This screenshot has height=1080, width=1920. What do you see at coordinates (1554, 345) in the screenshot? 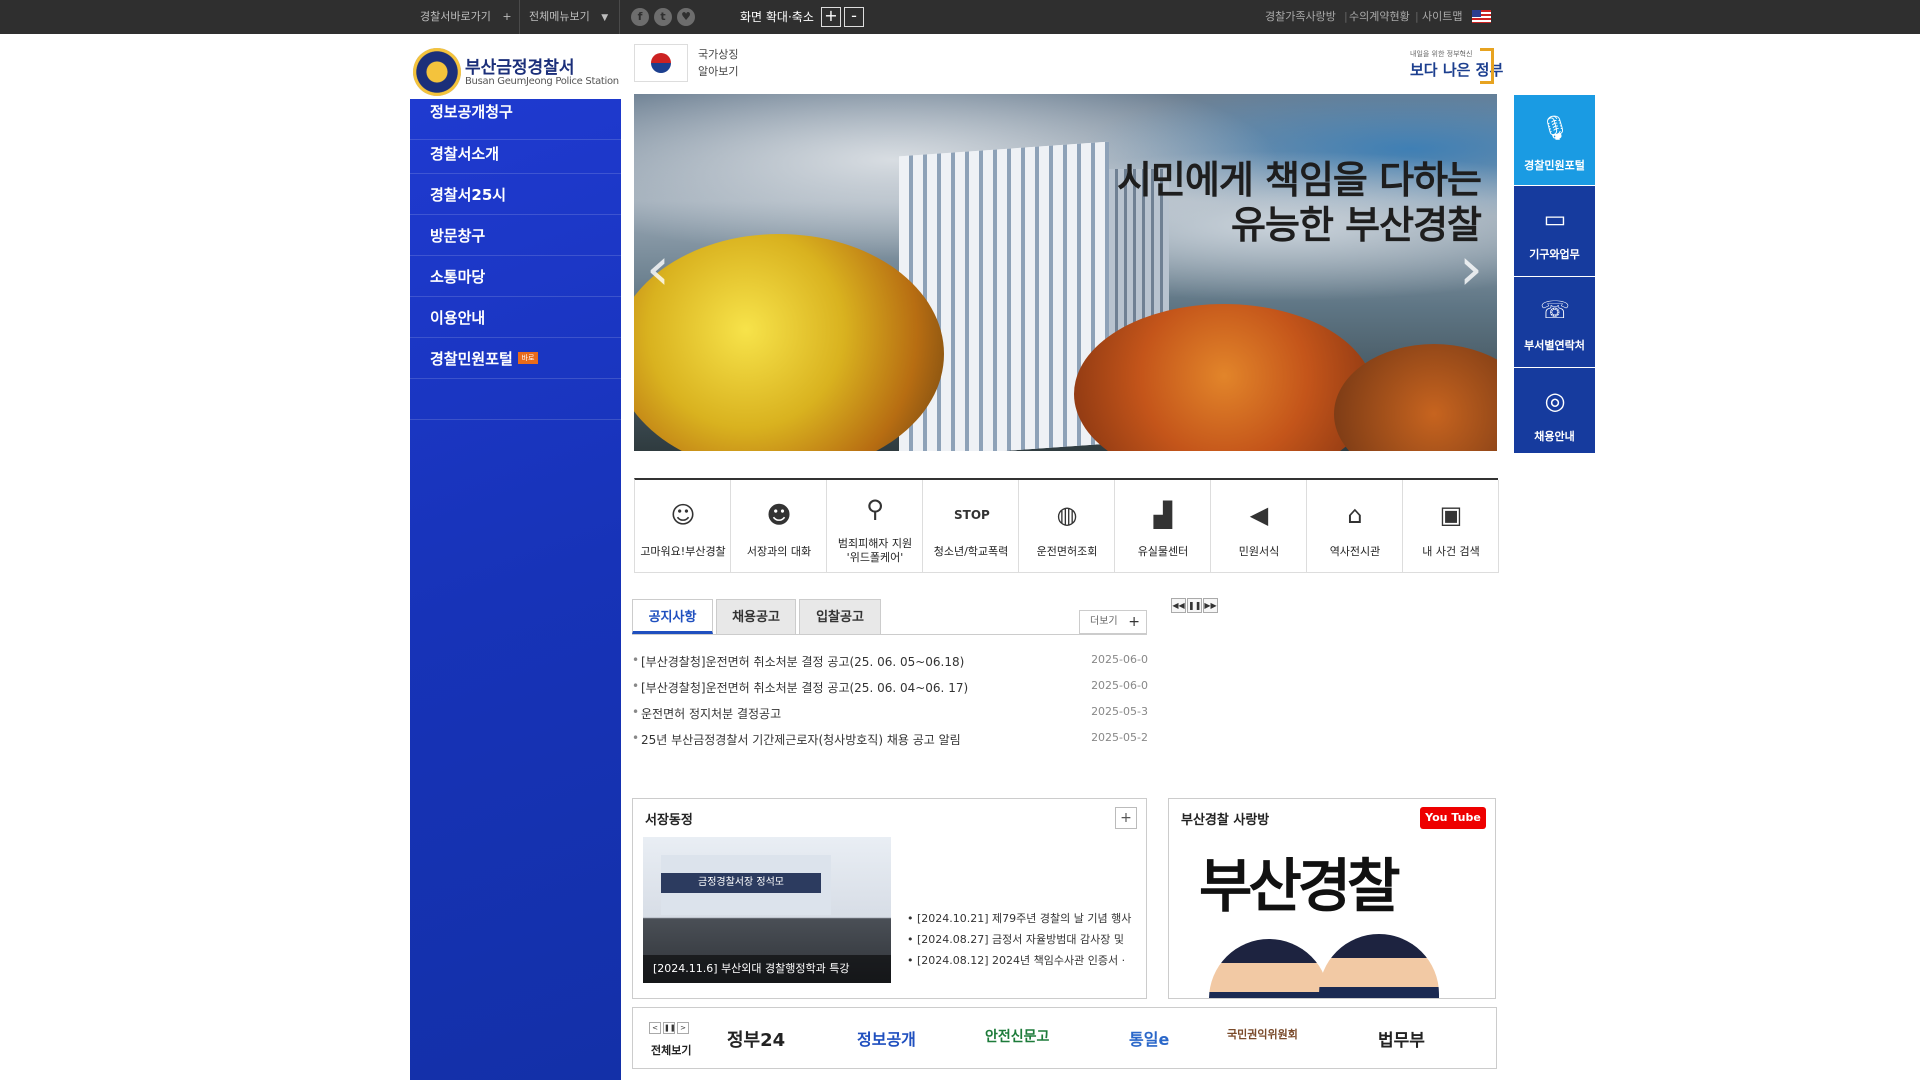
I see `quick-label: 부서별연락처` at bounding box center [1554, 345].